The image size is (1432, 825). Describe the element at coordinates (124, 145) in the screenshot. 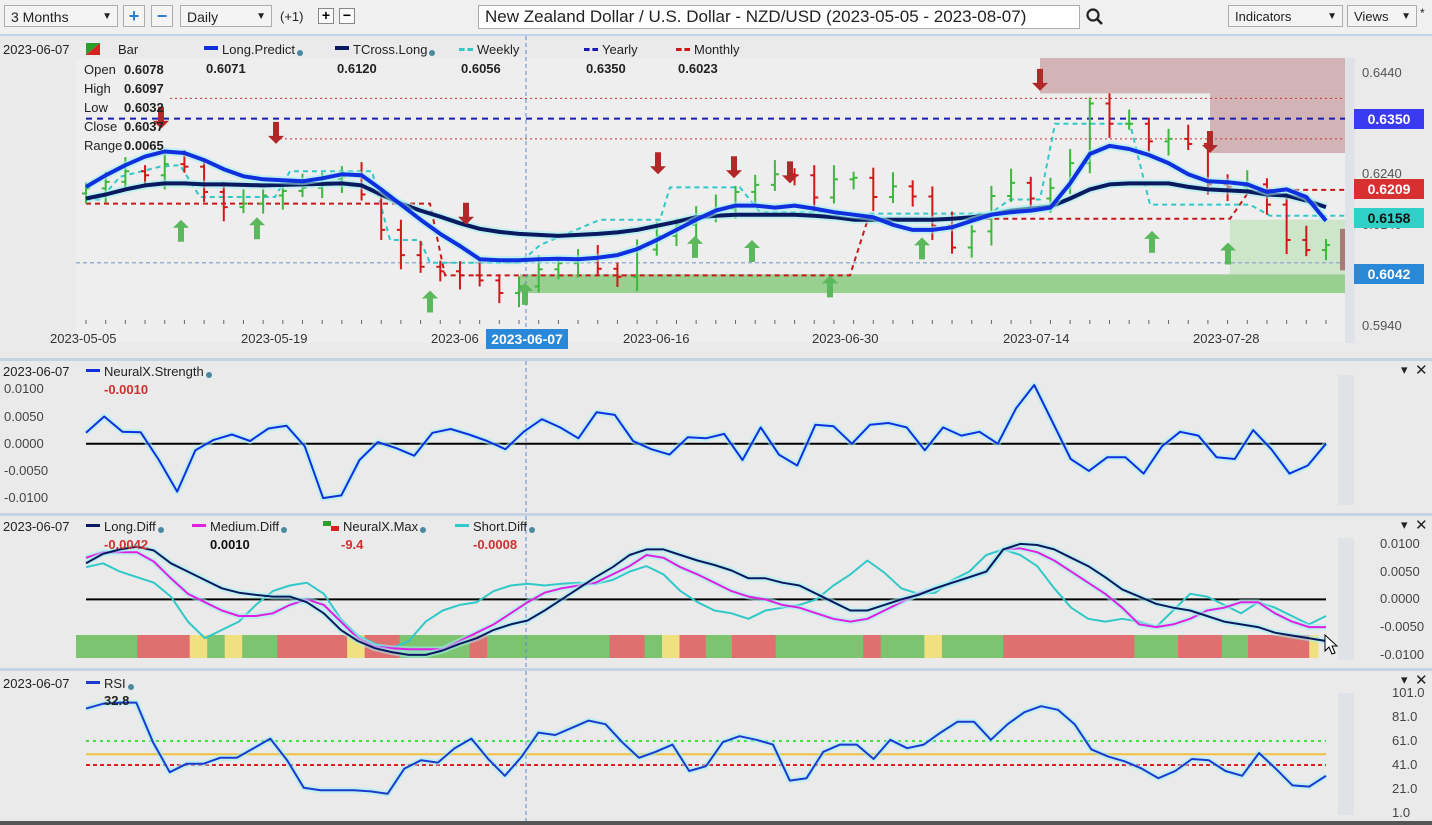

I see `ohlc-row: Range 0.0065` at that location.